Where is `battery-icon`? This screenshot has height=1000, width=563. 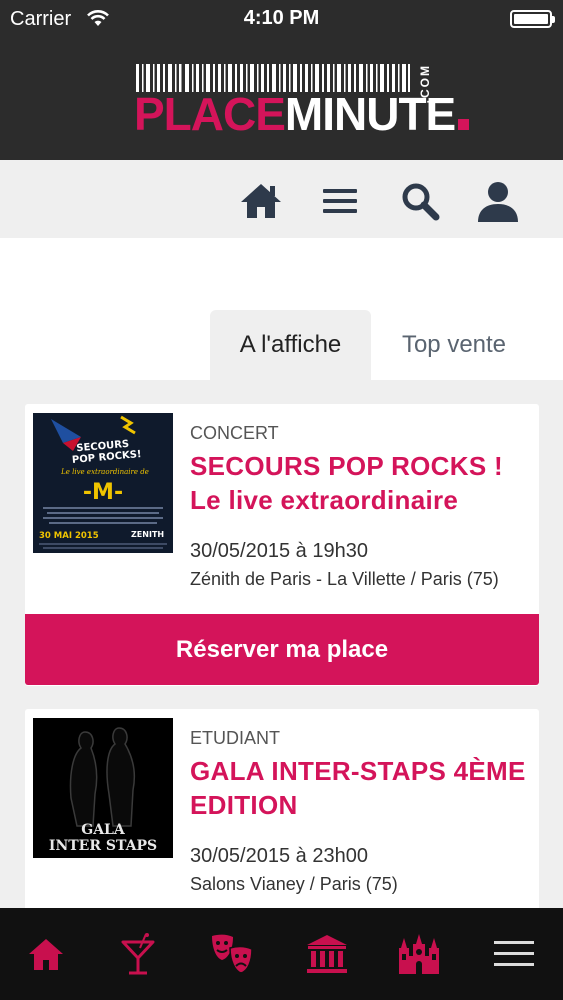
battery-icon is located at coordinates (532, 19).